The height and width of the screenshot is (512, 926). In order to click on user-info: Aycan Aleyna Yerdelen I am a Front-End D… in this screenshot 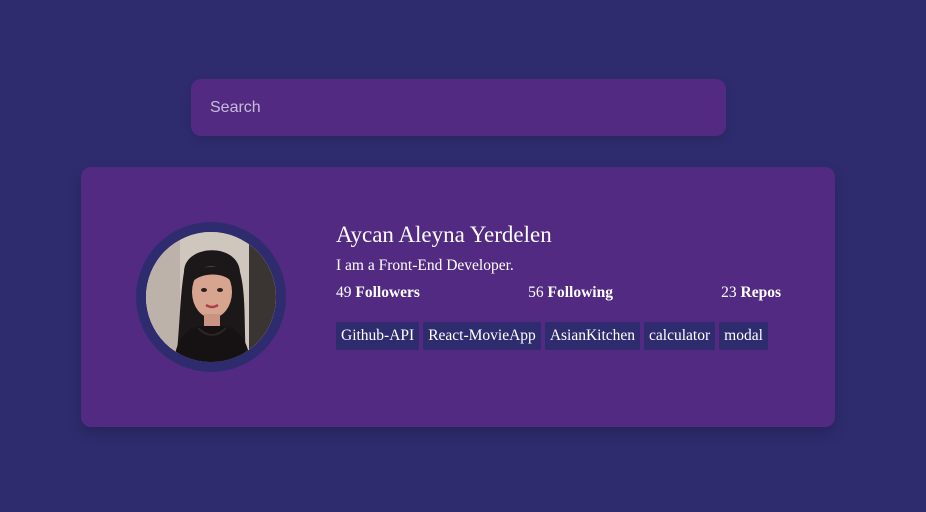, I will do `click(558, 286)`.